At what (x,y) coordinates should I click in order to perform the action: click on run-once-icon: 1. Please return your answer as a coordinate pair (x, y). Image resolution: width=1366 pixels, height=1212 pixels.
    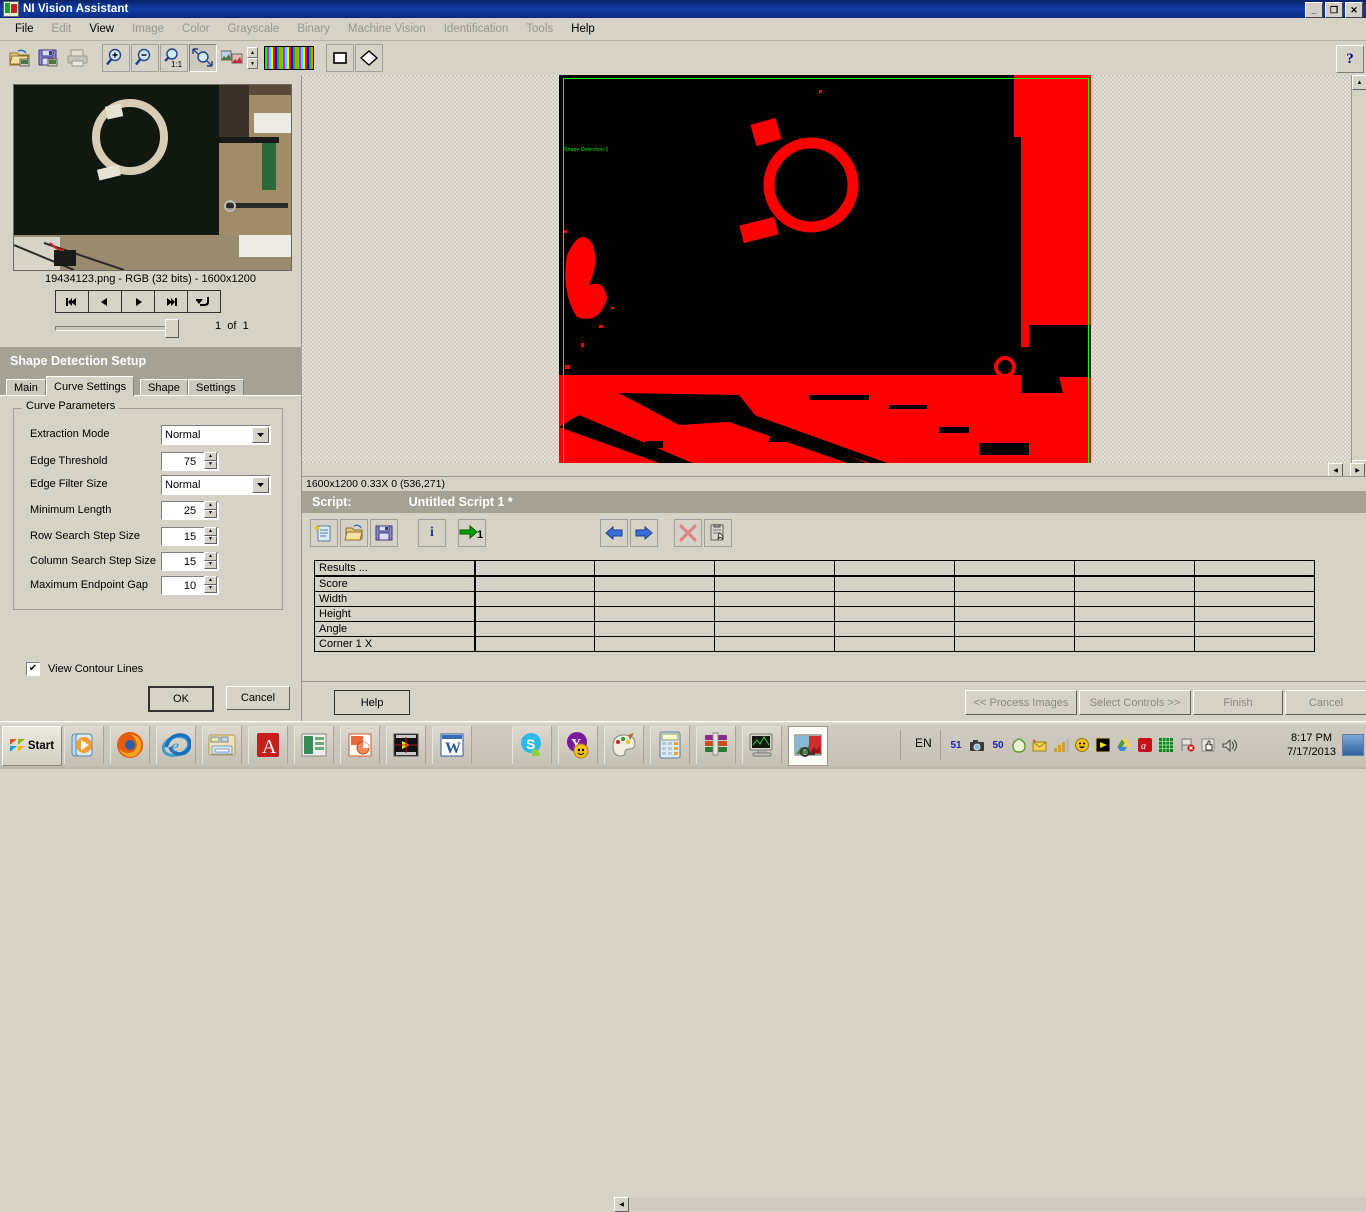
    Looking at the image, I should click on (472, 532).